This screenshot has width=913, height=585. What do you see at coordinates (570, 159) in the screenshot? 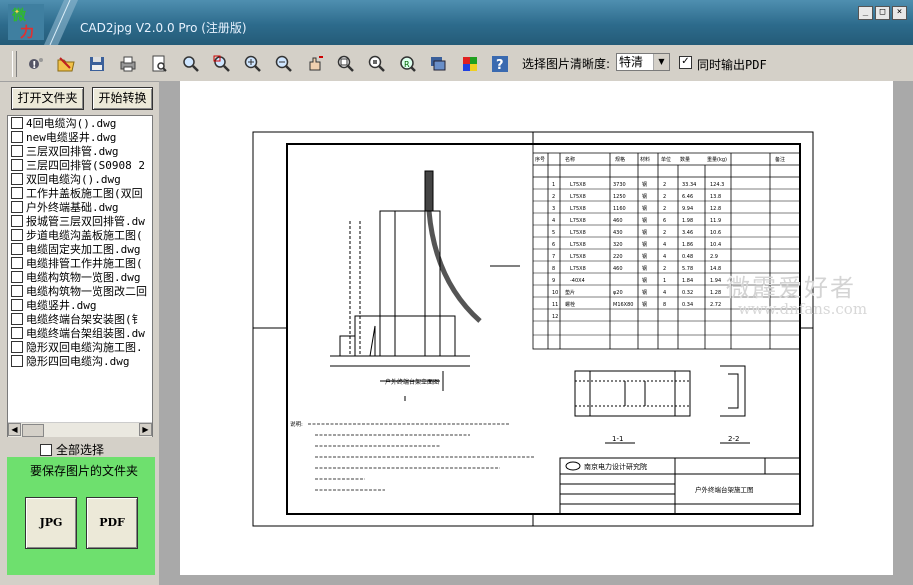
I see `table-header-cell: 名称` at bounding box center [570, 159].